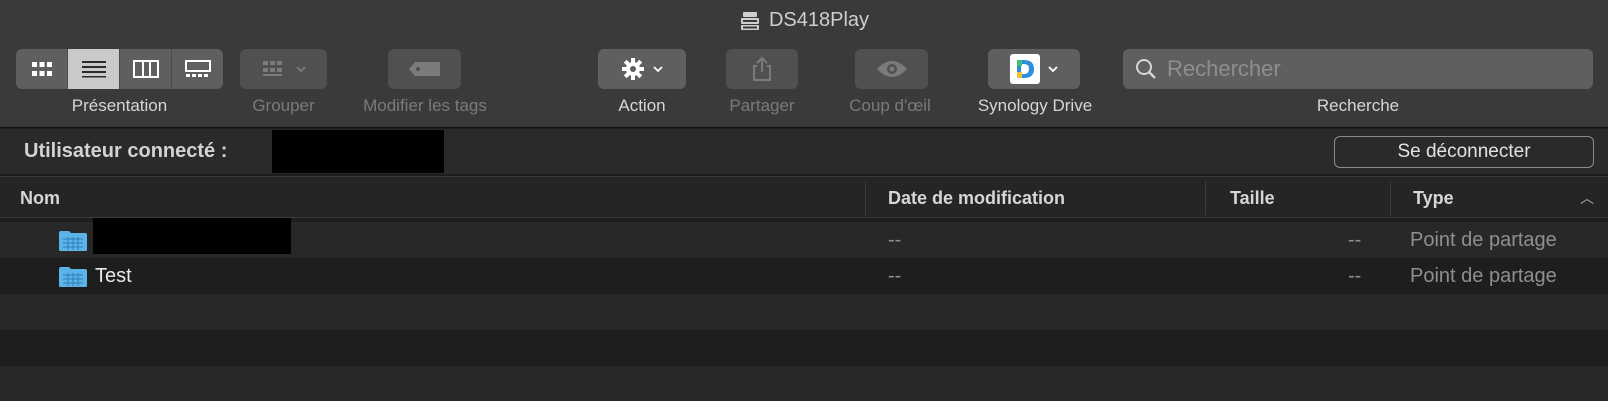  I want to click on gallery-view-button, so click(197, 69).